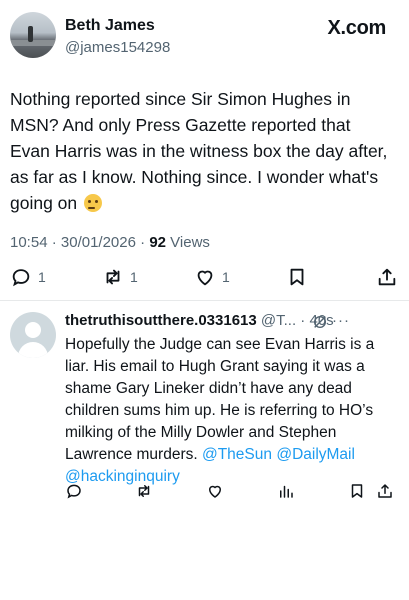 The image size is (409, 600). What do you see at coordinates (29, 242) in the screenshot?
I see `tweet-time: 10:54` at bounding box center [29, 242].